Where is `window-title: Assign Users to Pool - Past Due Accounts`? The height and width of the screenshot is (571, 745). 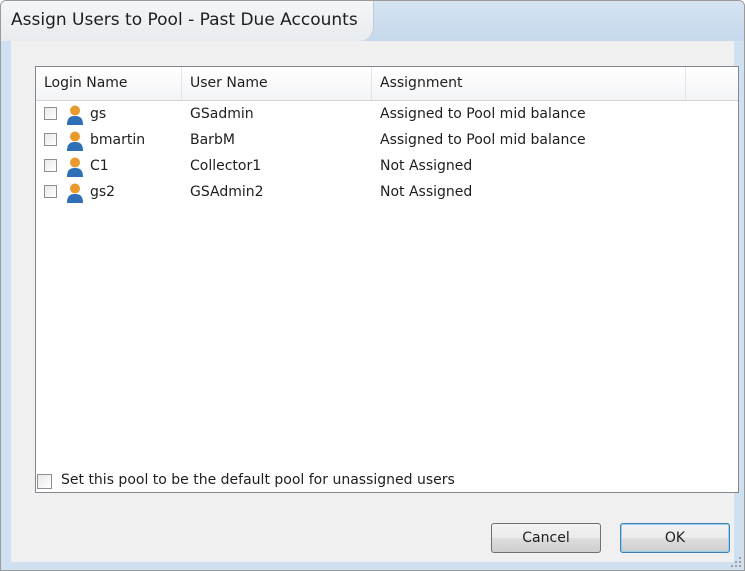 window-title: Assign Users to Pool - Past Due Accounts is located at coordinates (184, 20).